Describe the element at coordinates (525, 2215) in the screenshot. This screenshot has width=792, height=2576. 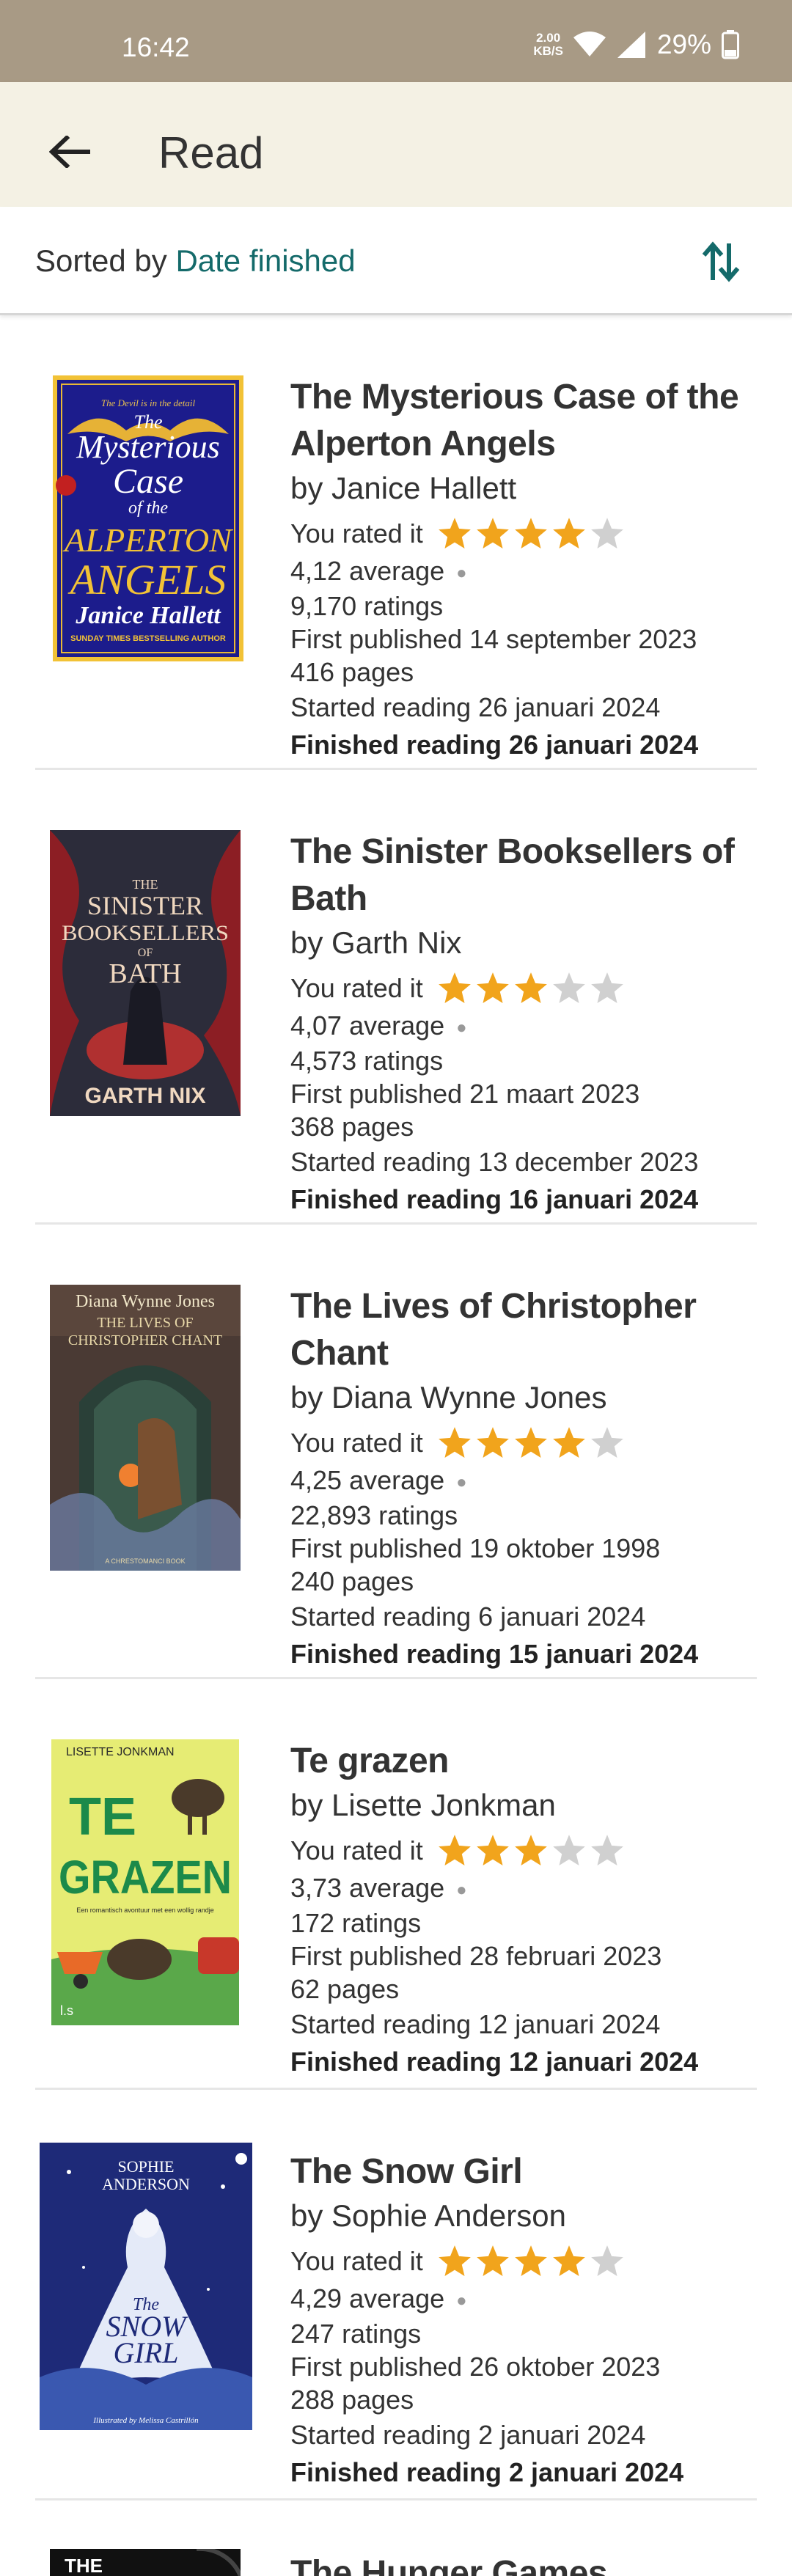
I see `book-author: by Sophie Anderson` at that location.